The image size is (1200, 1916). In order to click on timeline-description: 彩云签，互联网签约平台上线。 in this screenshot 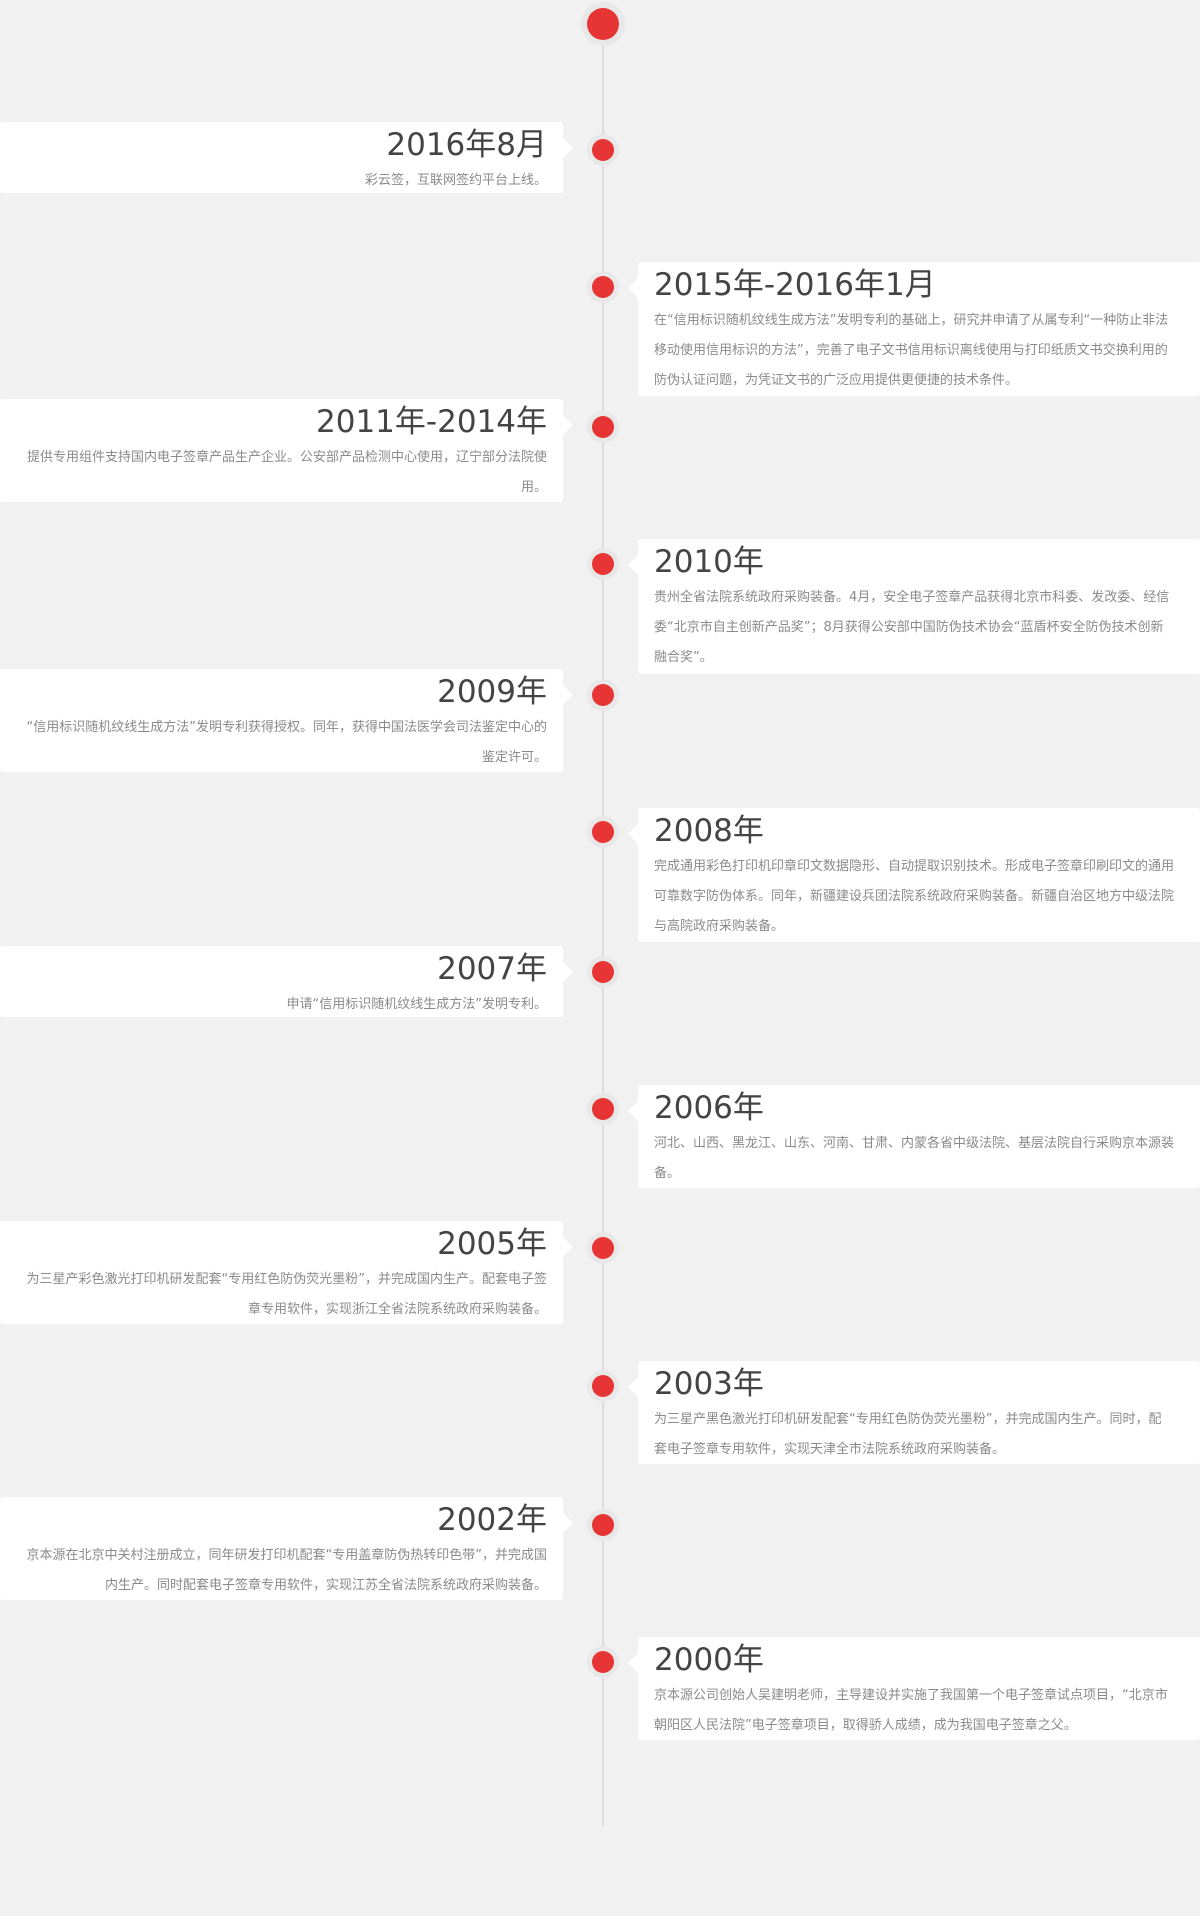, I will do `click(455, 180)`.